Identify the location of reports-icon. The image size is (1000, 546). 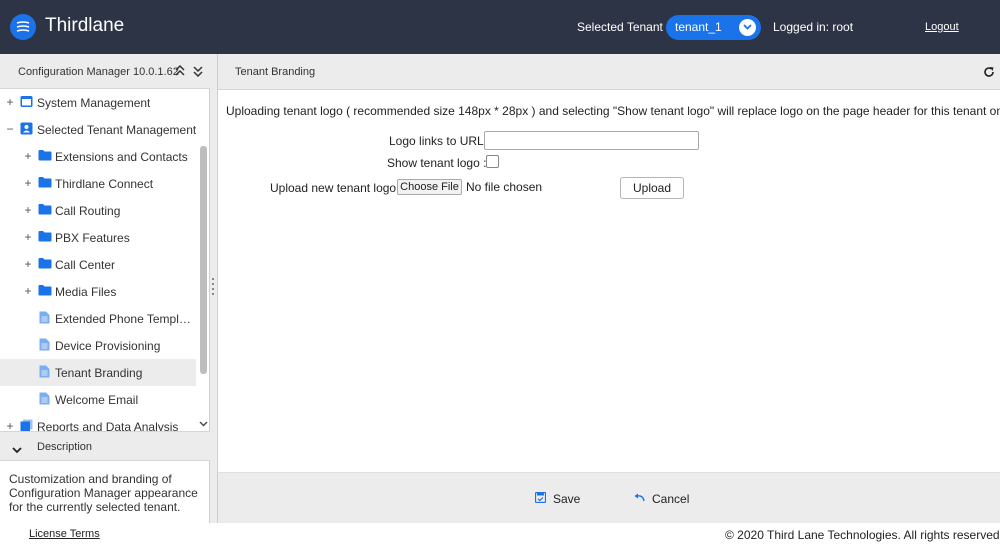
(26, 425).